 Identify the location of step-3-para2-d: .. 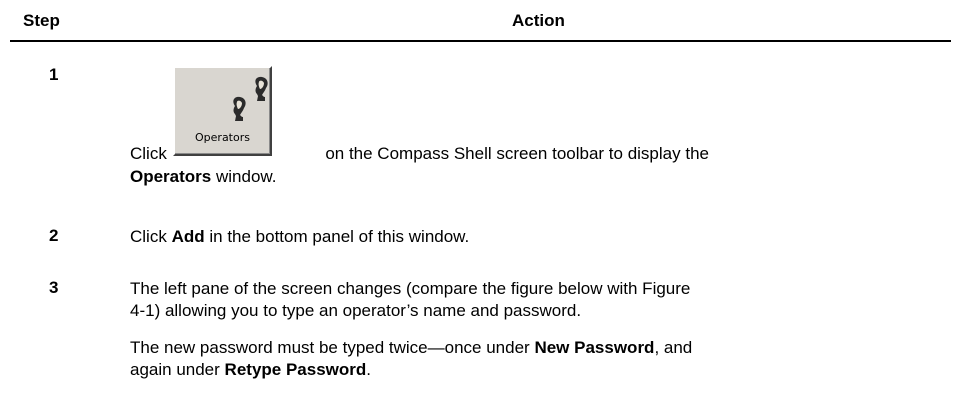
(369, 369).